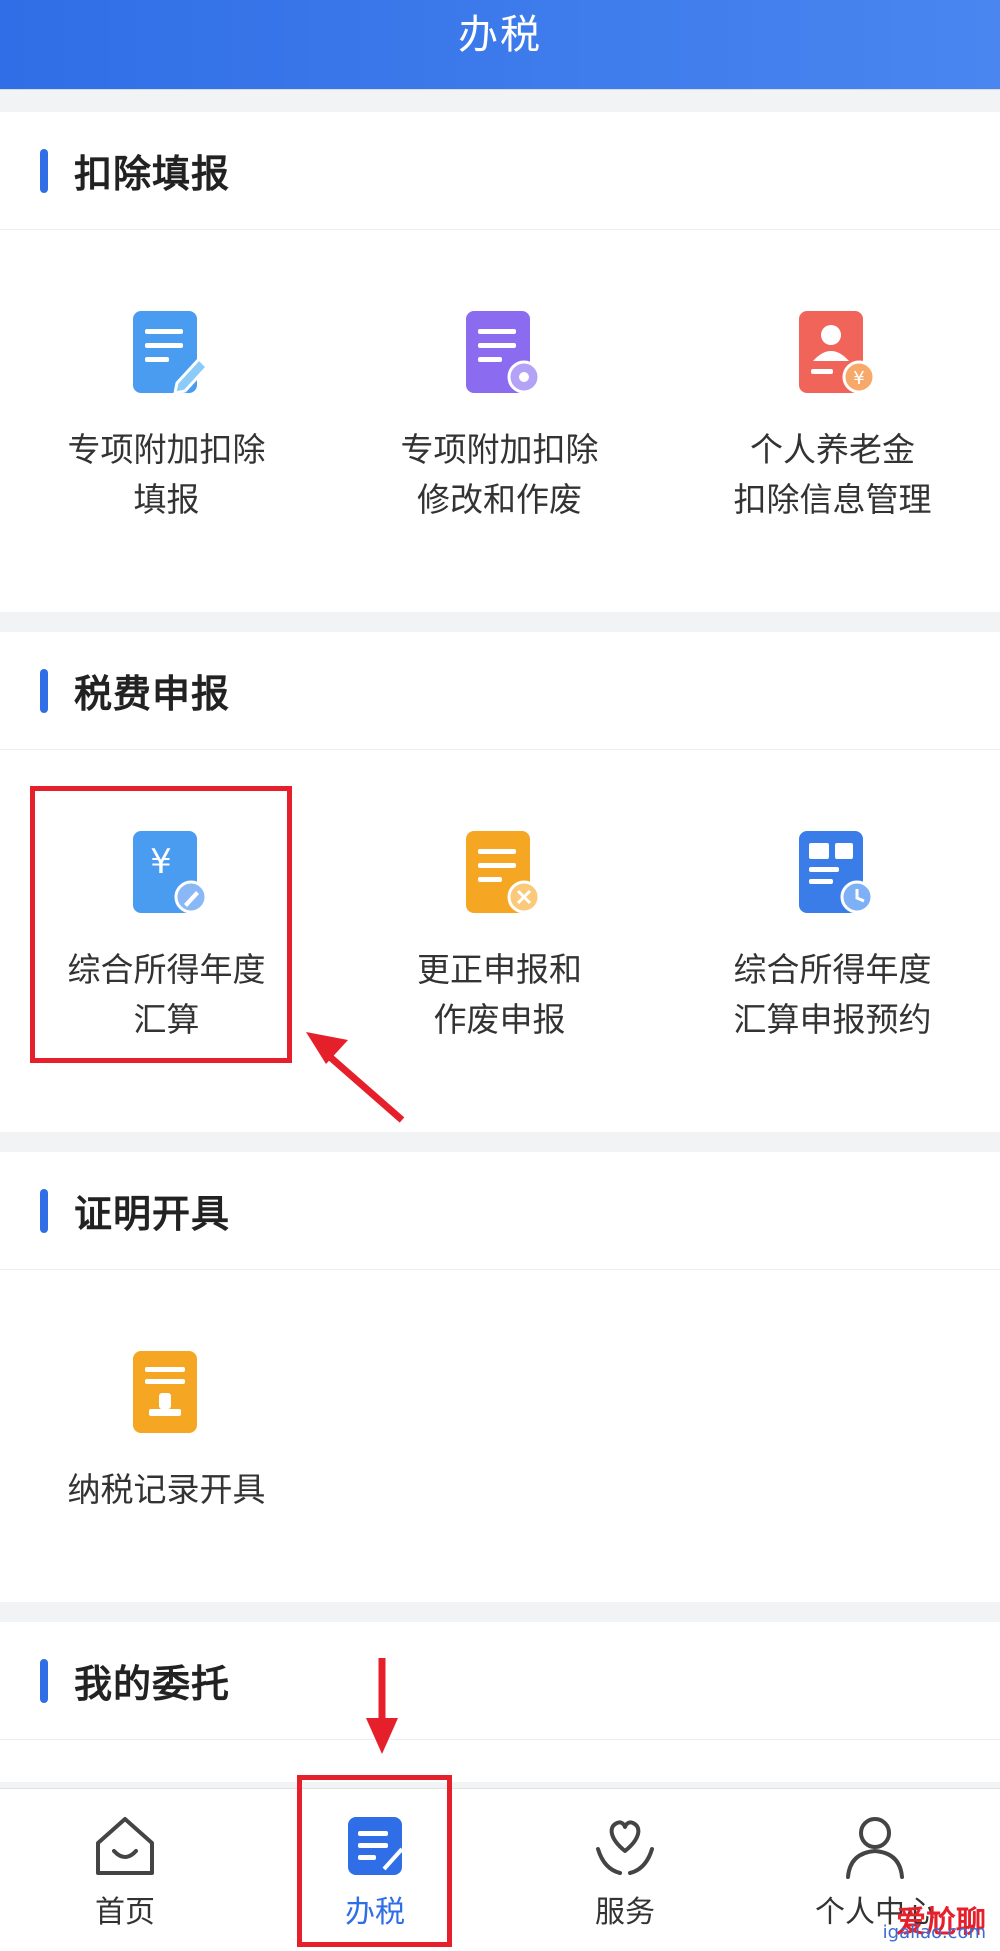  Describe the element at coordinates (502, 352) in the screenshot. I see `form-settings-icon` at that location.